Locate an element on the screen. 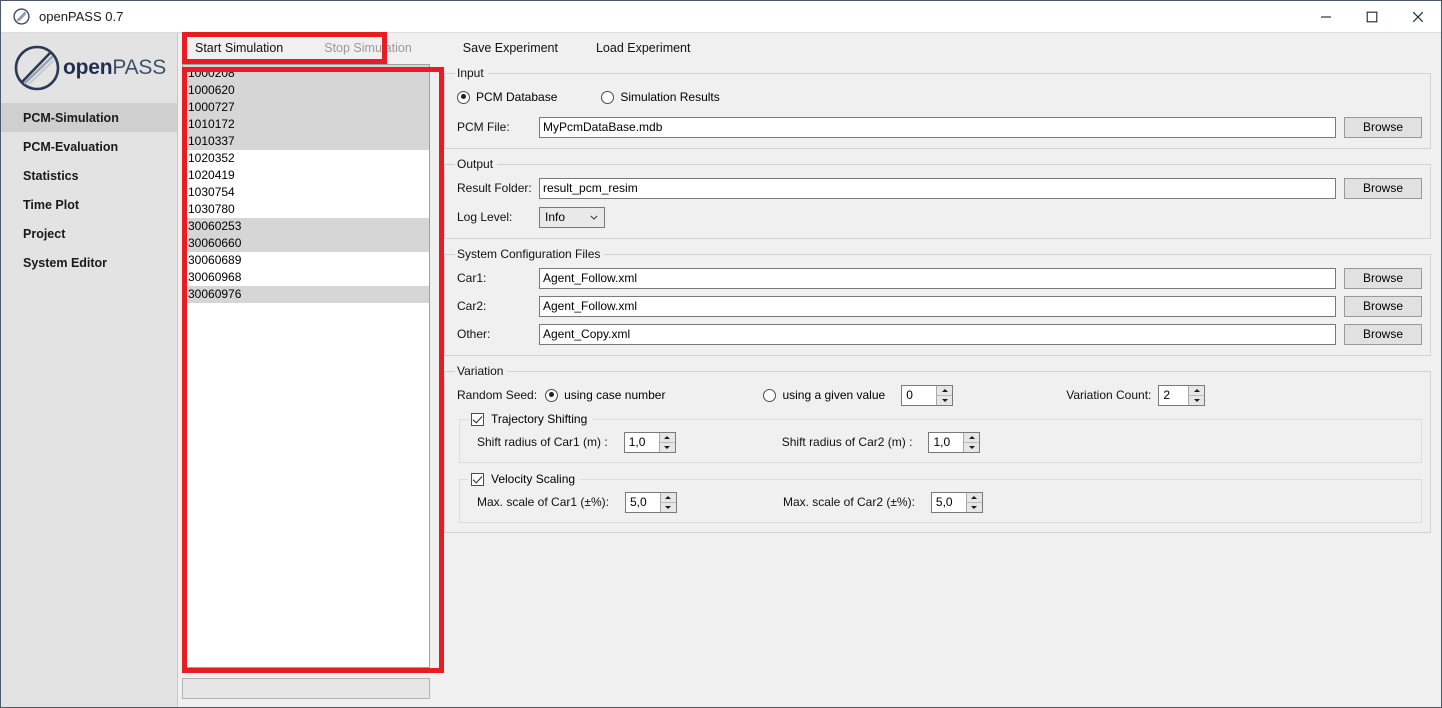 This screenshot has height=708, width=1442. trajectory-shifting-legend: Trajectory Shifting is located at coordinates (530, 419).